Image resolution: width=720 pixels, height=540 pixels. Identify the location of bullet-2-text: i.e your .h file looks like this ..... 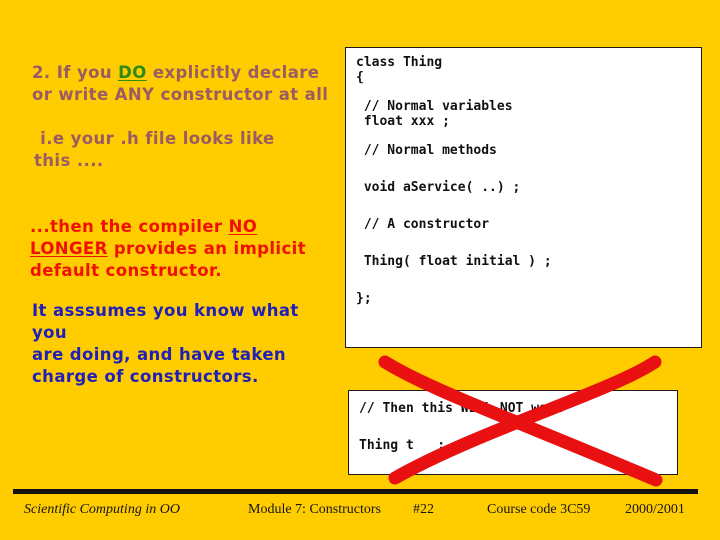
(154, 149).